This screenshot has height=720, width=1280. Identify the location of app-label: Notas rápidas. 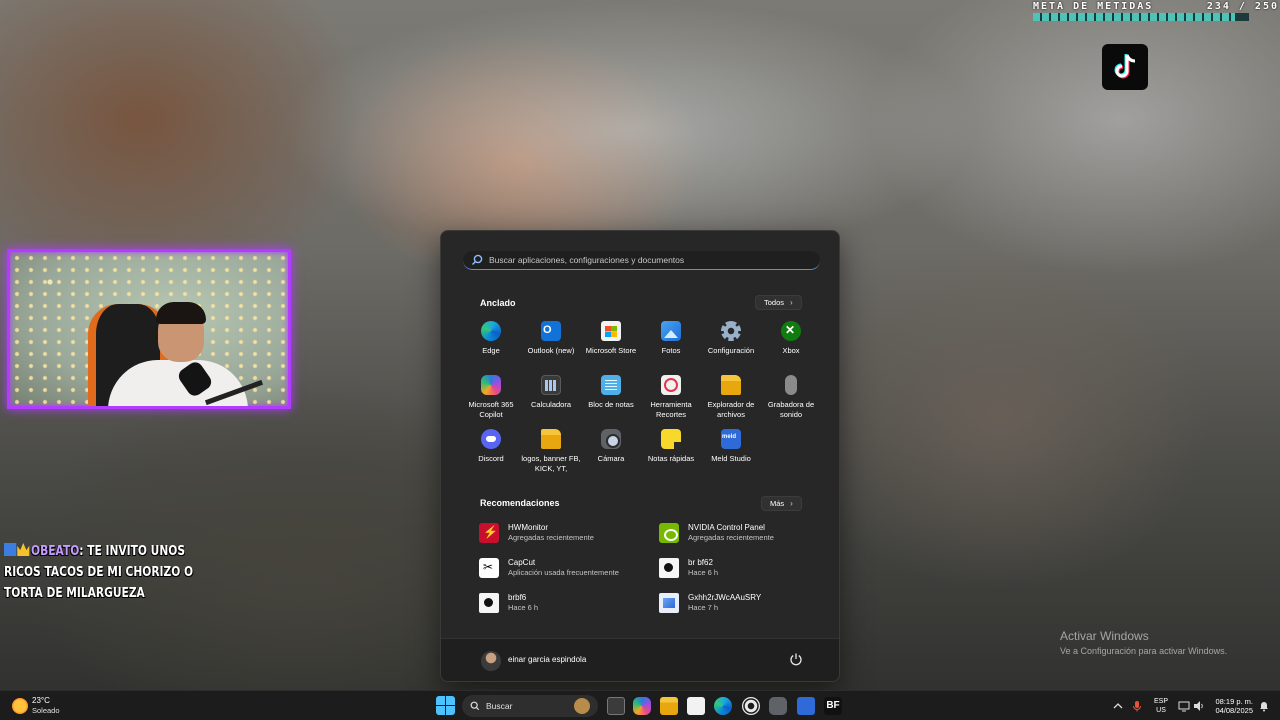
(671, 458).